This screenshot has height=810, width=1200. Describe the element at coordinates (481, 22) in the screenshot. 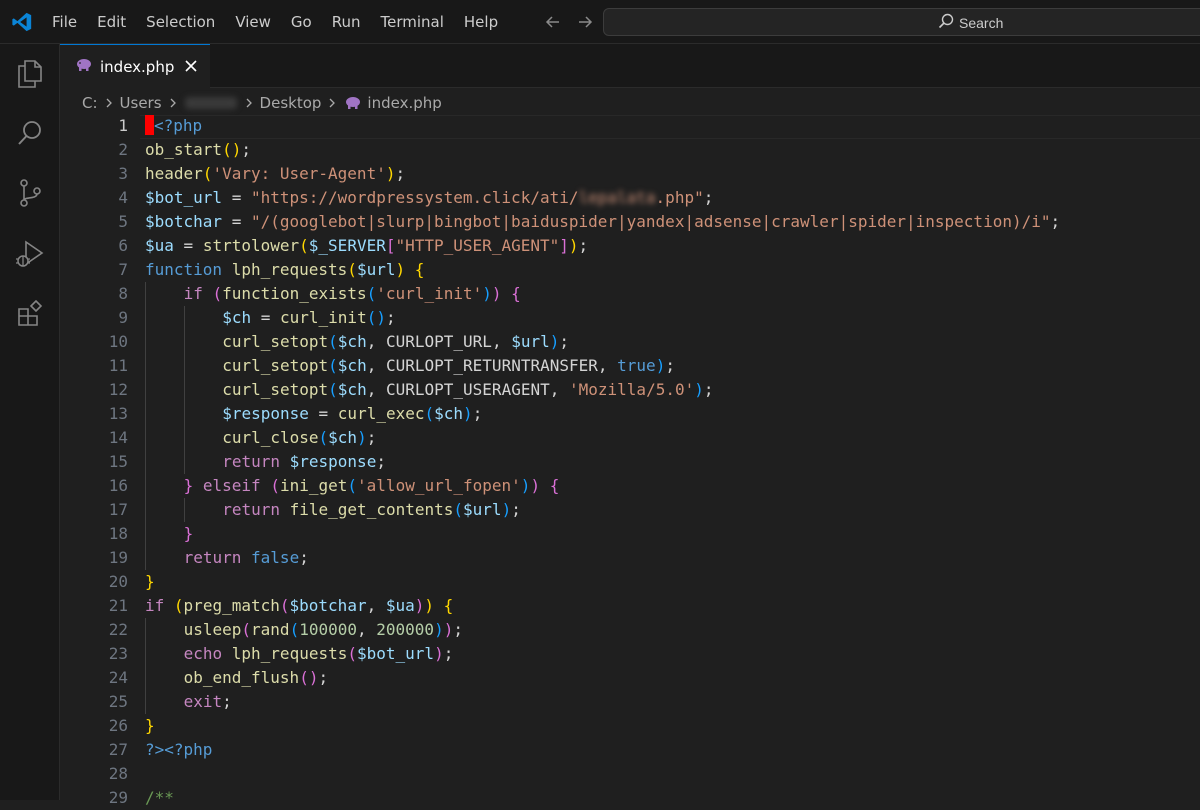

I see `menu-help: Help` at that location.